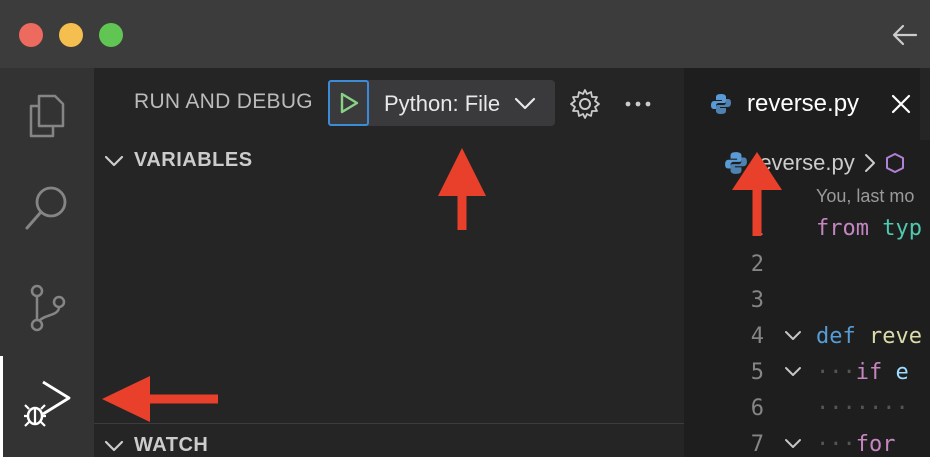 This screenshot has width=930, height=457. I want to click on chevron-right-icon, so click(869, 163).